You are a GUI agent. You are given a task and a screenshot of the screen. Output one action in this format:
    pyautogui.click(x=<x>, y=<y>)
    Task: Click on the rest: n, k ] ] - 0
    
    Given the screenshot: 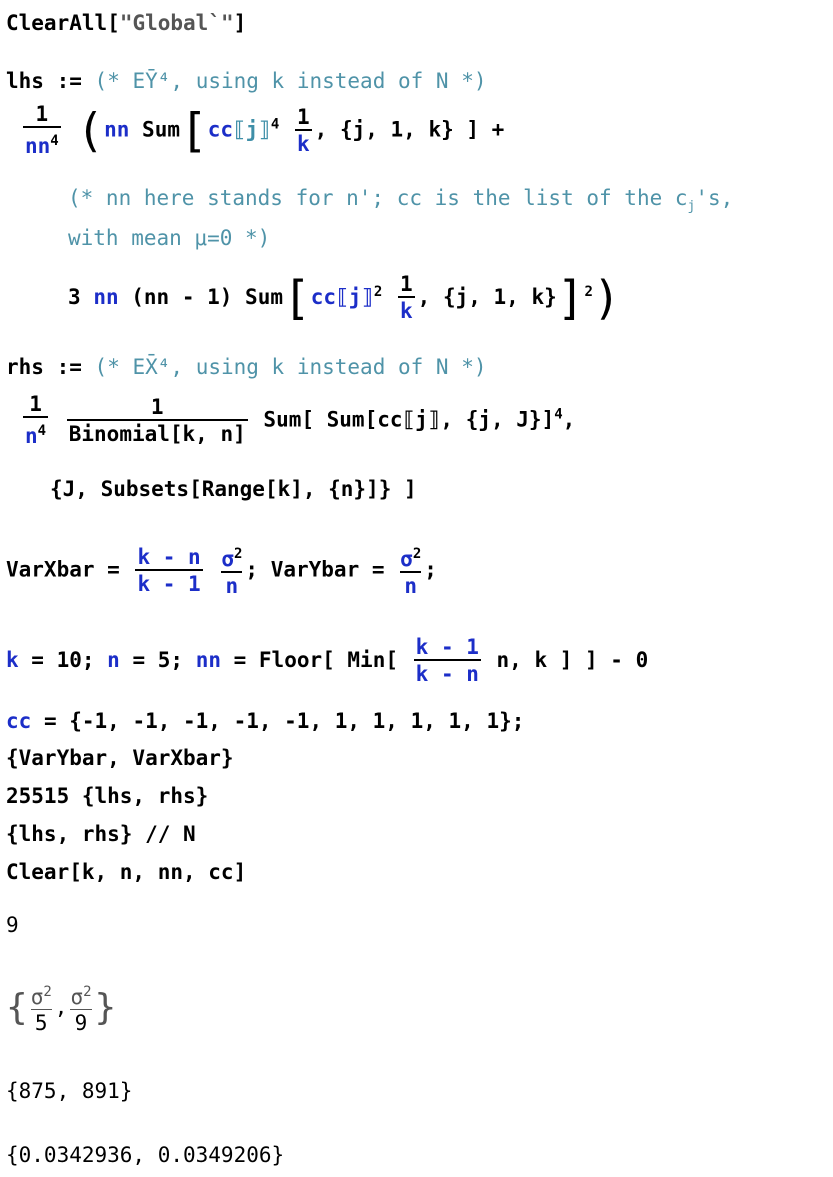 What is the action you would take?
    pyautogui.click(x=566, y=660)
    